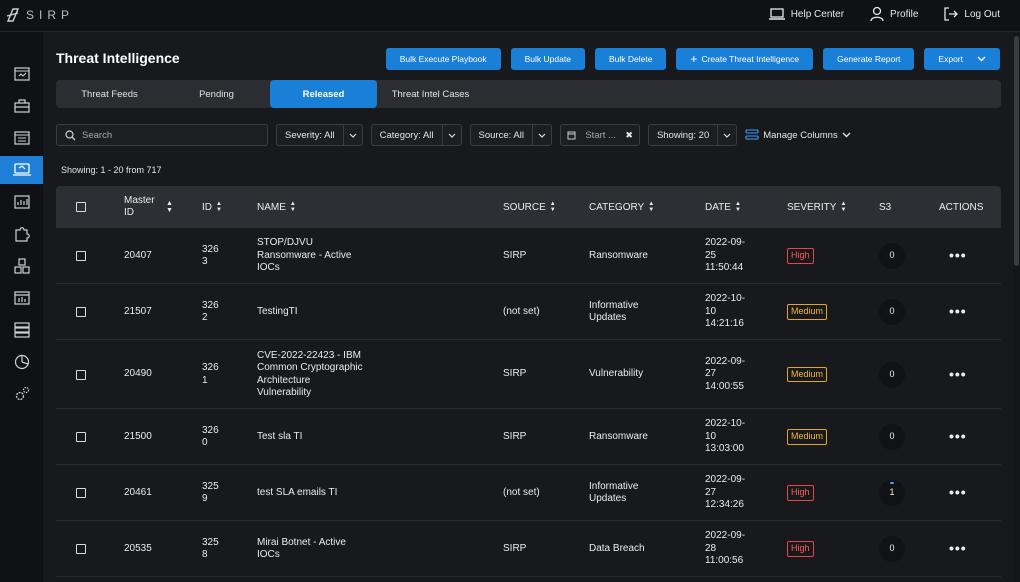 The image size is (1020, 582). Describe the element at coordinates (692, 135) in the screenshot. I see `page-size-select: Showing: 20` at that location.